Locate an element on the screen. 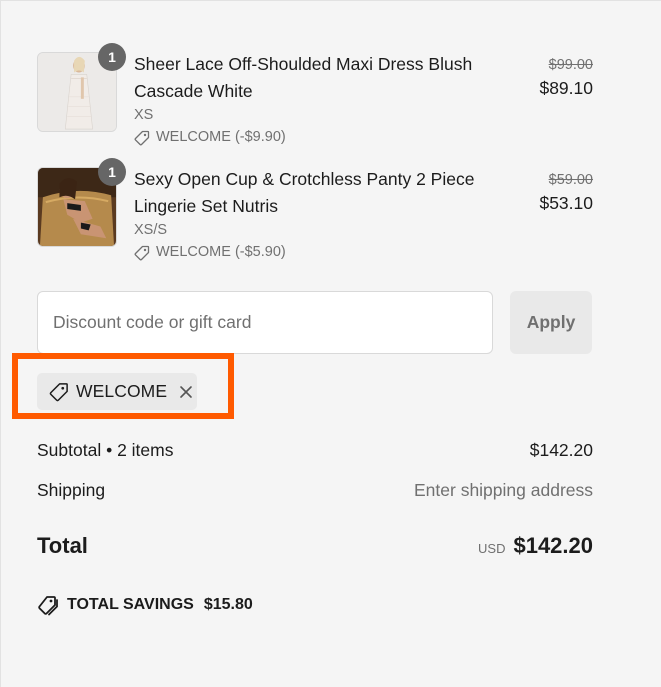  shipping-value: Enter shipping address is located at coordinates (503, 490).